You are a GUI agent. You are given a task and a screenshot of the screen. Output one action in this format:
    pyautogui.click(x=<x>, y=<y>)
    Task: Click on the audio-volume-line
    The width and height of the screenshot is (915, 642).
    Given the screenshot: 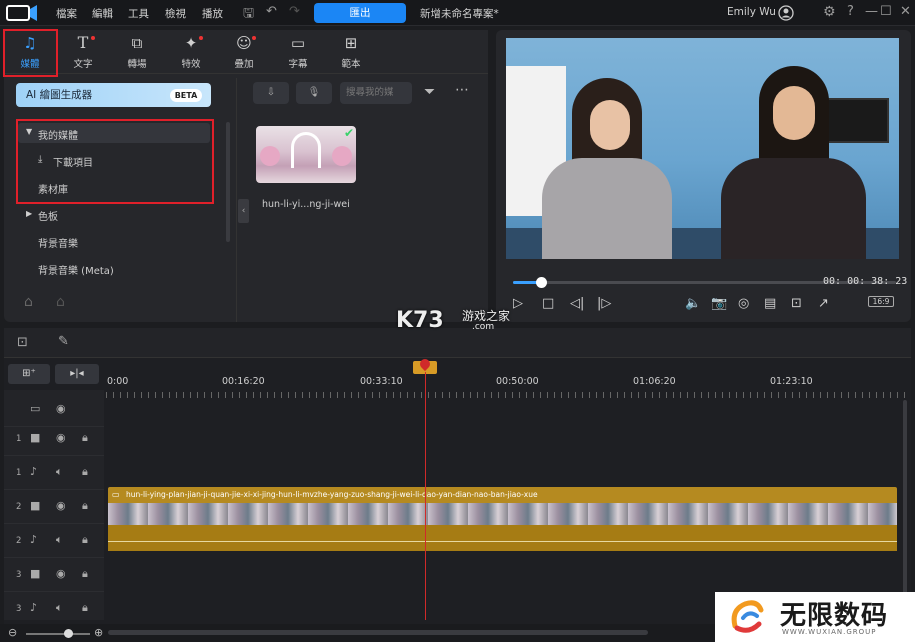 What is the action you would take?
    pyautogui.click(x=502, y=541)
    